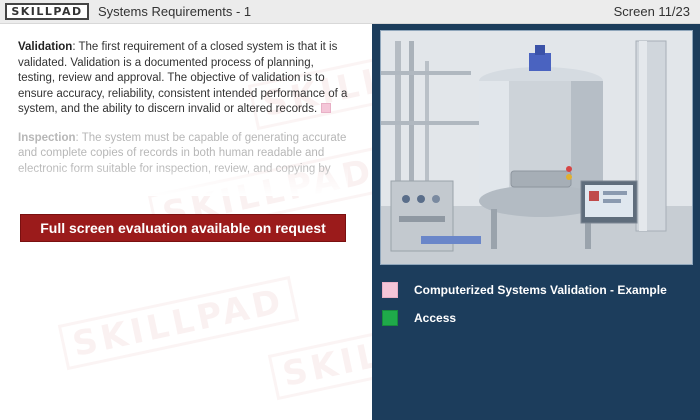 This screenshot has width=700, height=420. I want to click on inspection-heading: Inspection, so click(47, 137).